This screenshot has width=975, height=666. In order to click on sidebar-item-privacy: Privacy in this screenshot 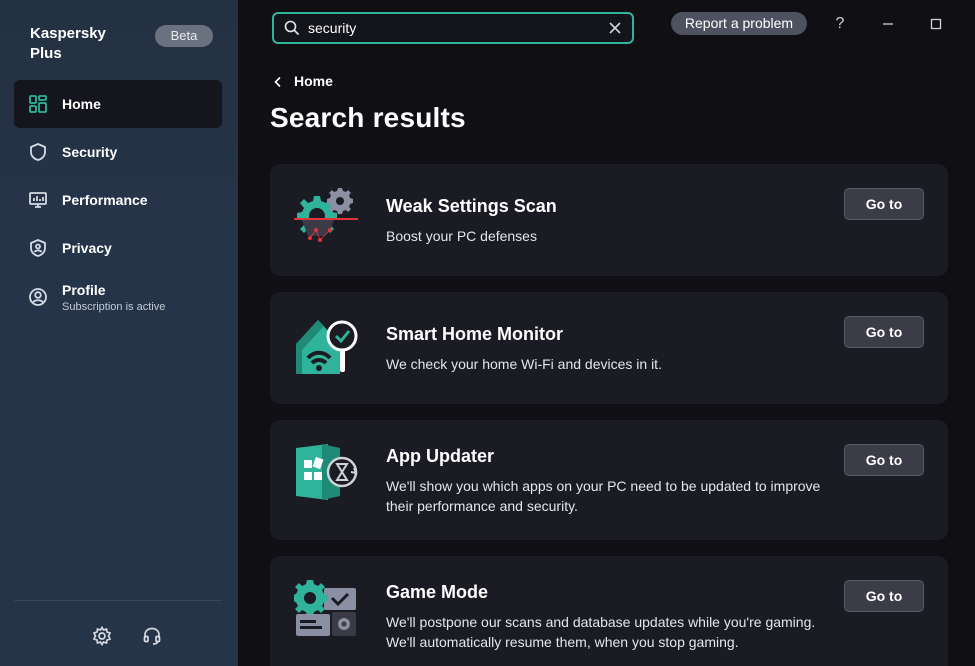, I will do `click(118, 248)`.